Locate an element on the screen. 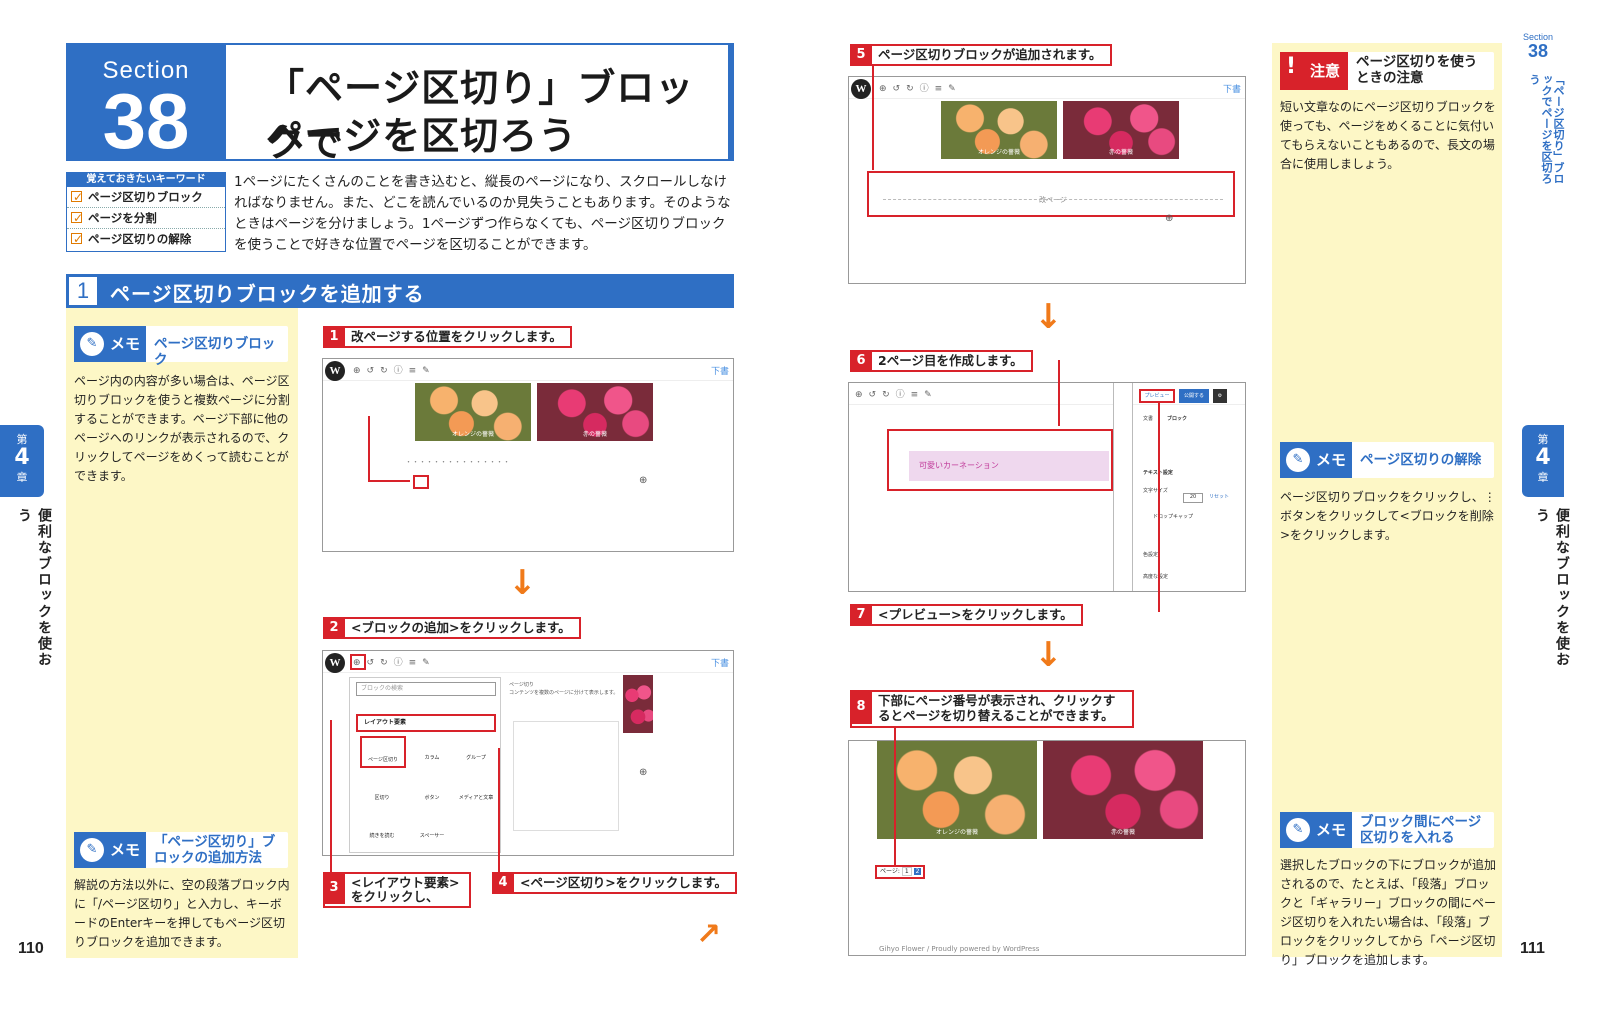  page-title: 「ページ区切り」ブロックで ページを区切ろう is located at coordinates (480, 104).